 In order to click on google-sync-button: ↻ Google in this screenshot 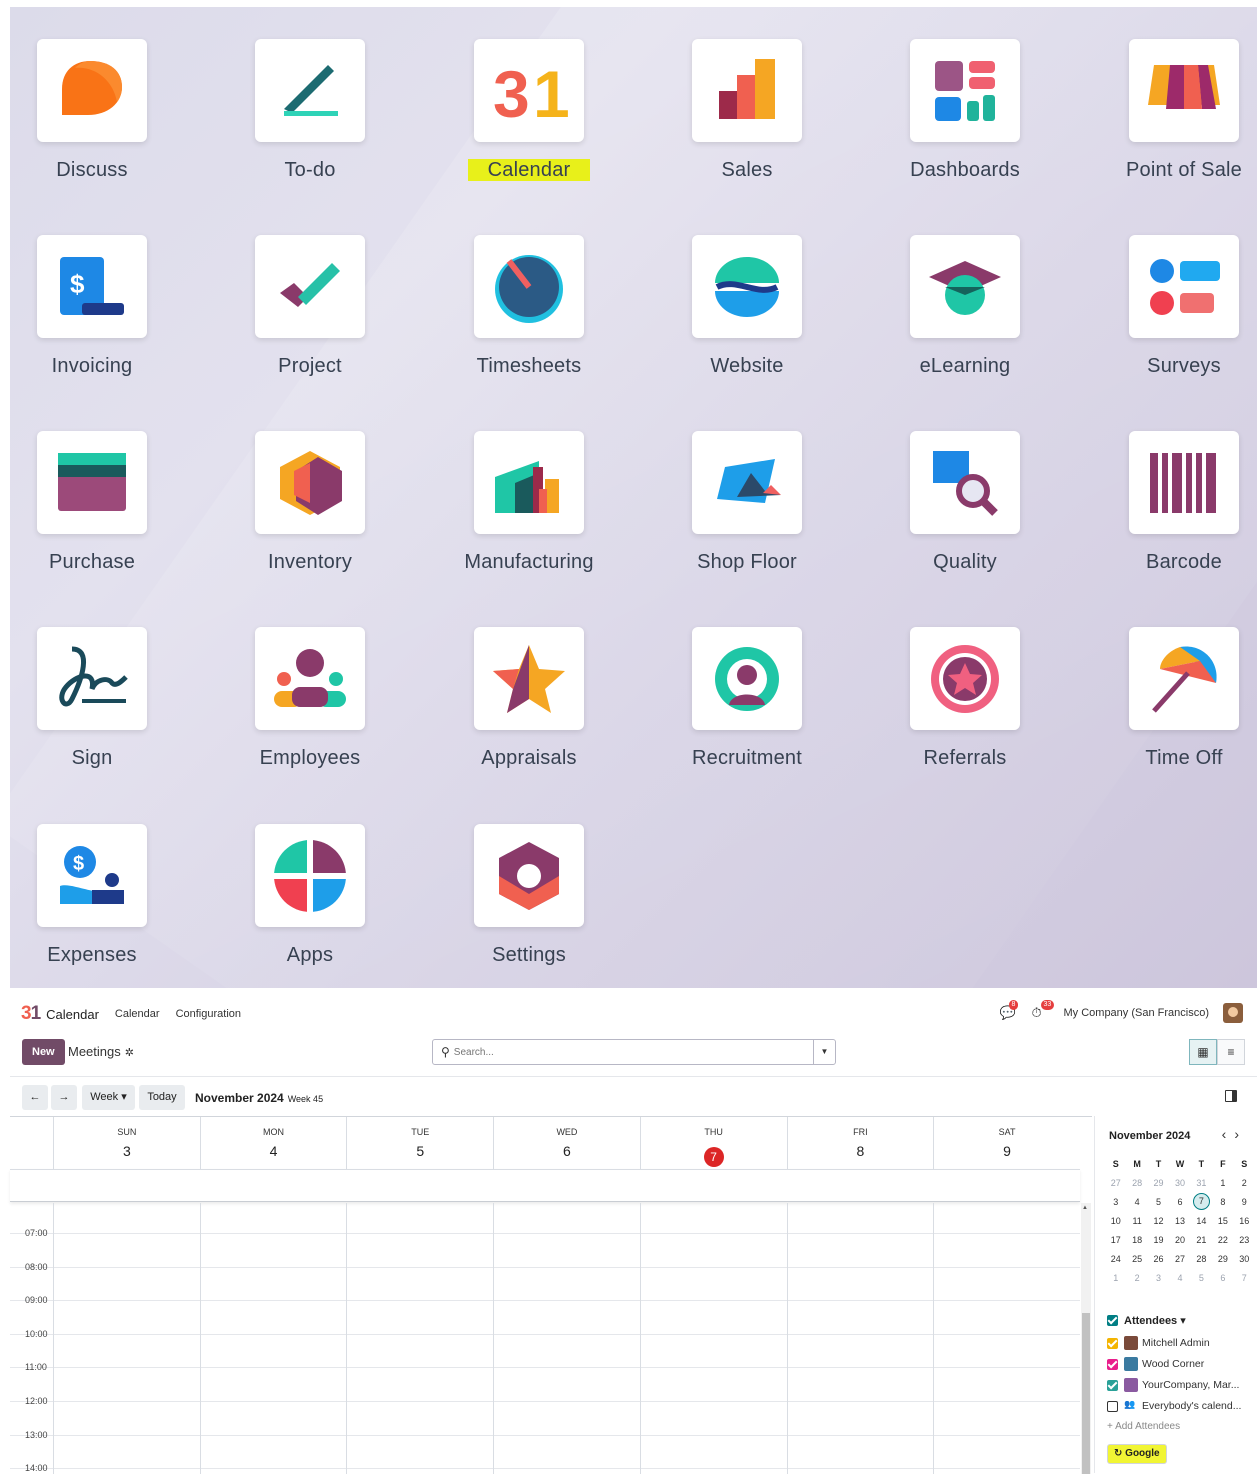, I will do `click(1137, 1454)`.